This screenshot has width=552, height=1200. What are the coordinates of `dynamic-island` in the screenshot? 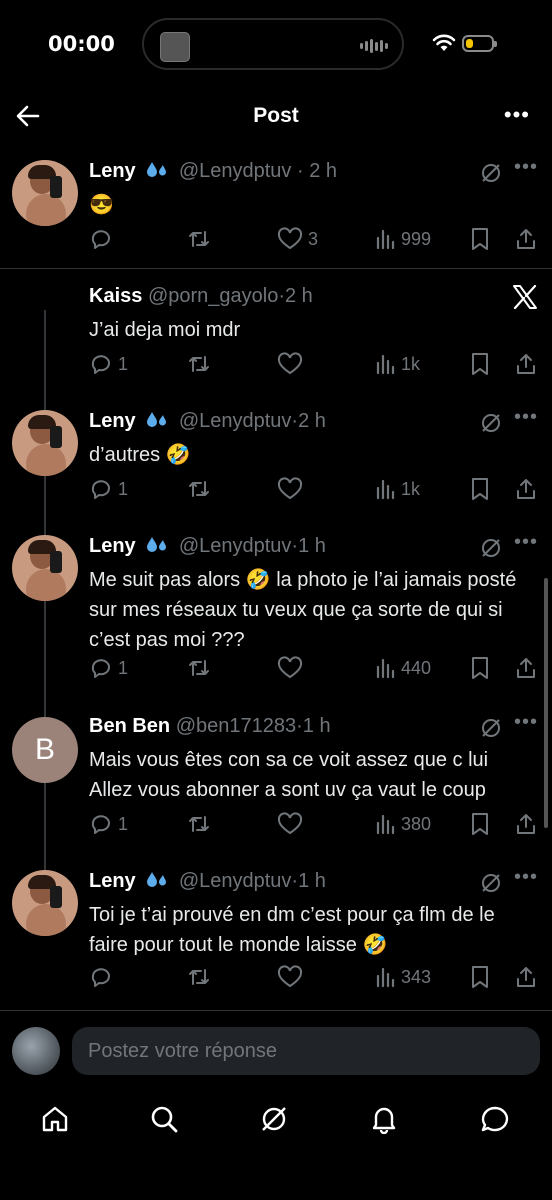 It's located at (273, 44).